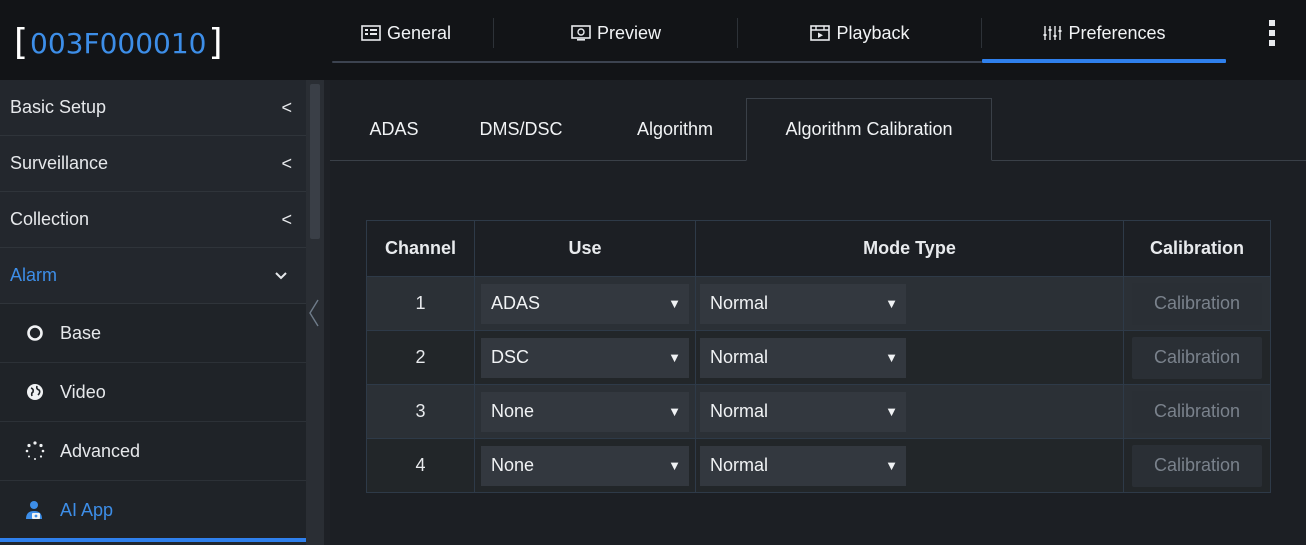  What do you see at coordinates (50, 219) in the screenshot?
I see `sidebar-item-label: Collection` at bounding box center [50, 219].